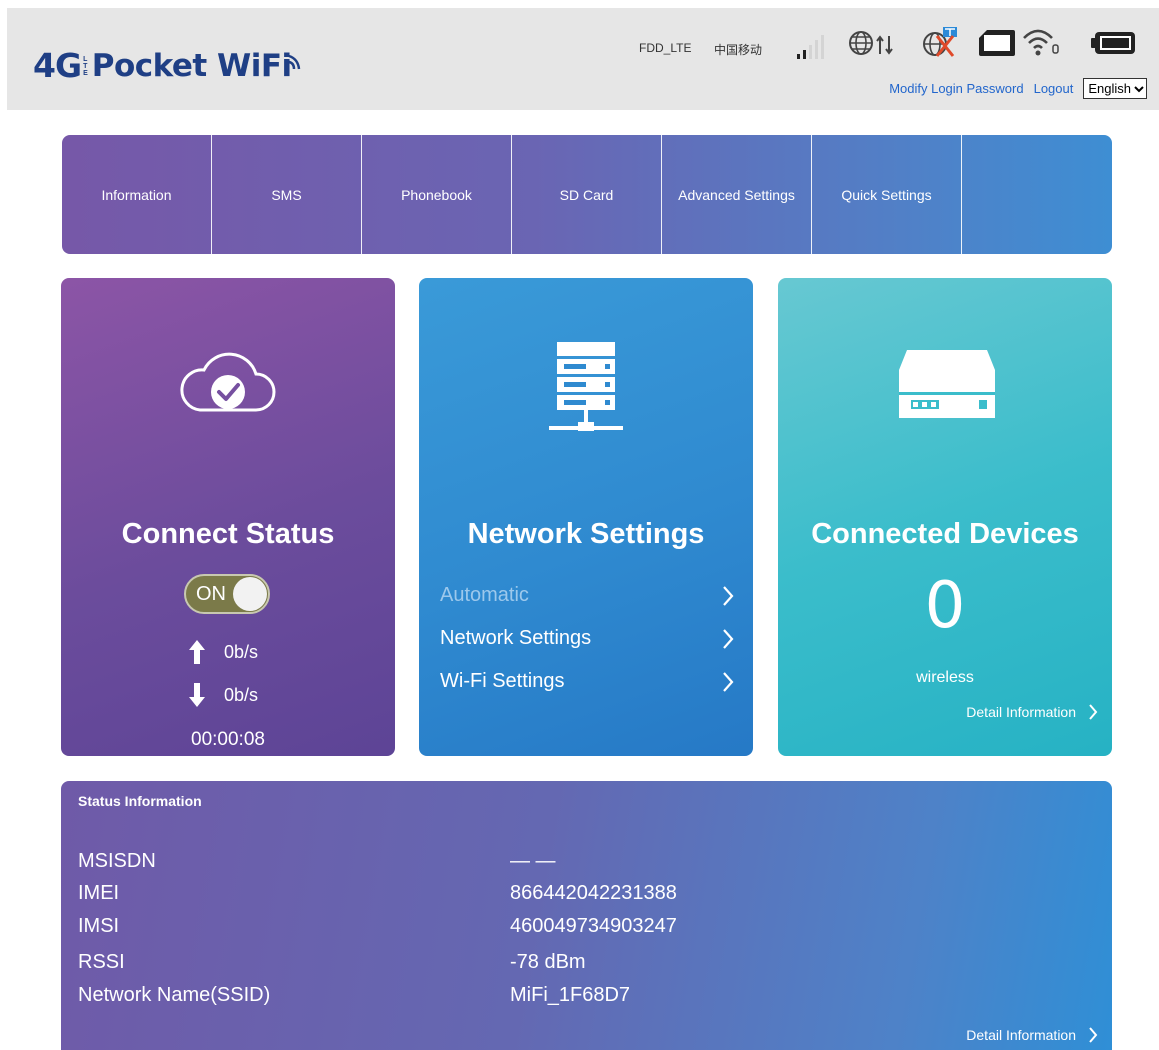  Describe the element at coordinates (945, 606) in the screenshot. I see `device-count: 0` at that location.